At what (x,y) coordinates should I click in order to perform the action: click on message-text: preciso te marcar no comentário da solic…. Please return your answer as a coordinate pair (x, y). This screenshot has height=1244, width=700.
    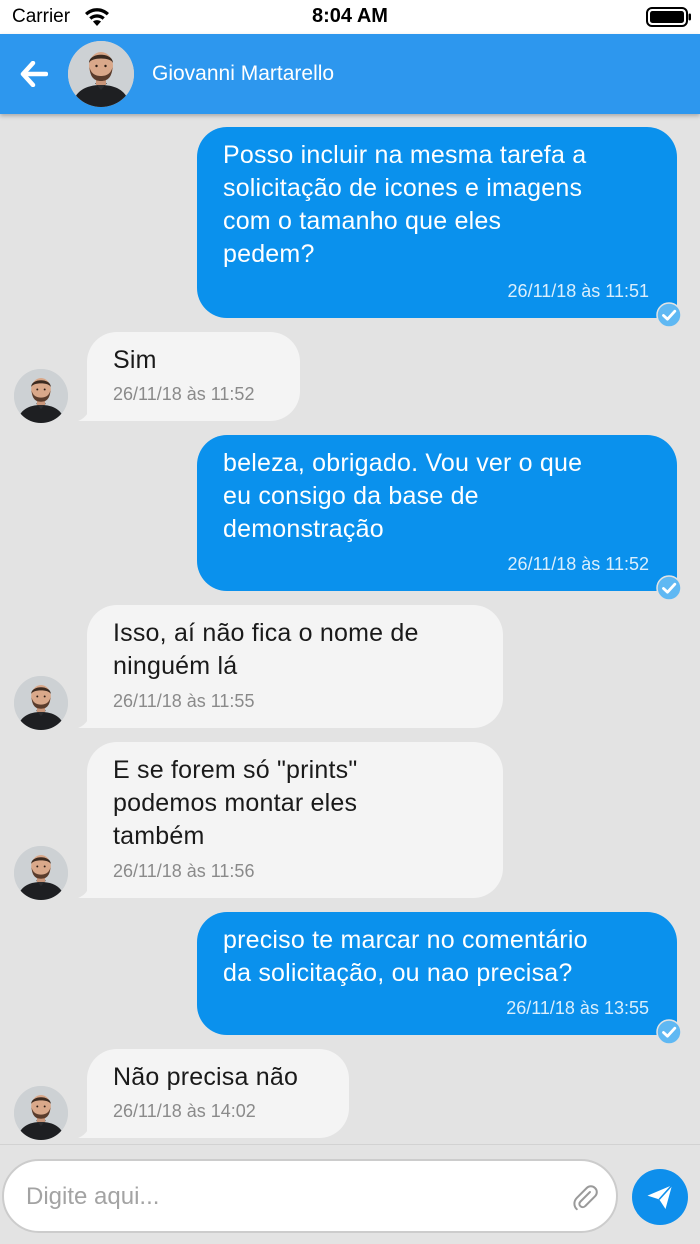
    Looking at the image, I should click on (405, 956).